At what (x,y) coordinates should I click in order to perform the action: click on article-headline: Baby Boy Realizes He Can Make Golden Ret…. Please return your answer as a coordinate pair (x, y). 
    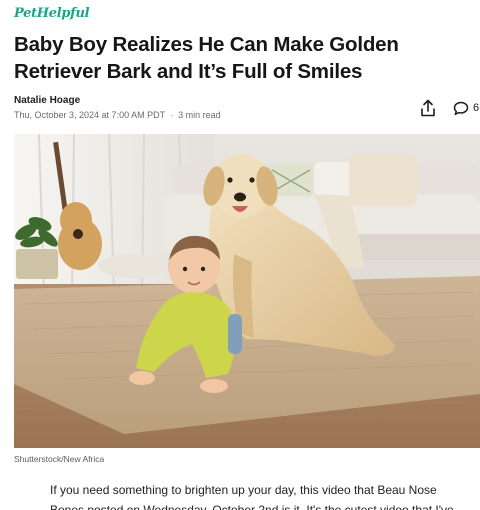
    Looking at the image, I should click on (206, 58).